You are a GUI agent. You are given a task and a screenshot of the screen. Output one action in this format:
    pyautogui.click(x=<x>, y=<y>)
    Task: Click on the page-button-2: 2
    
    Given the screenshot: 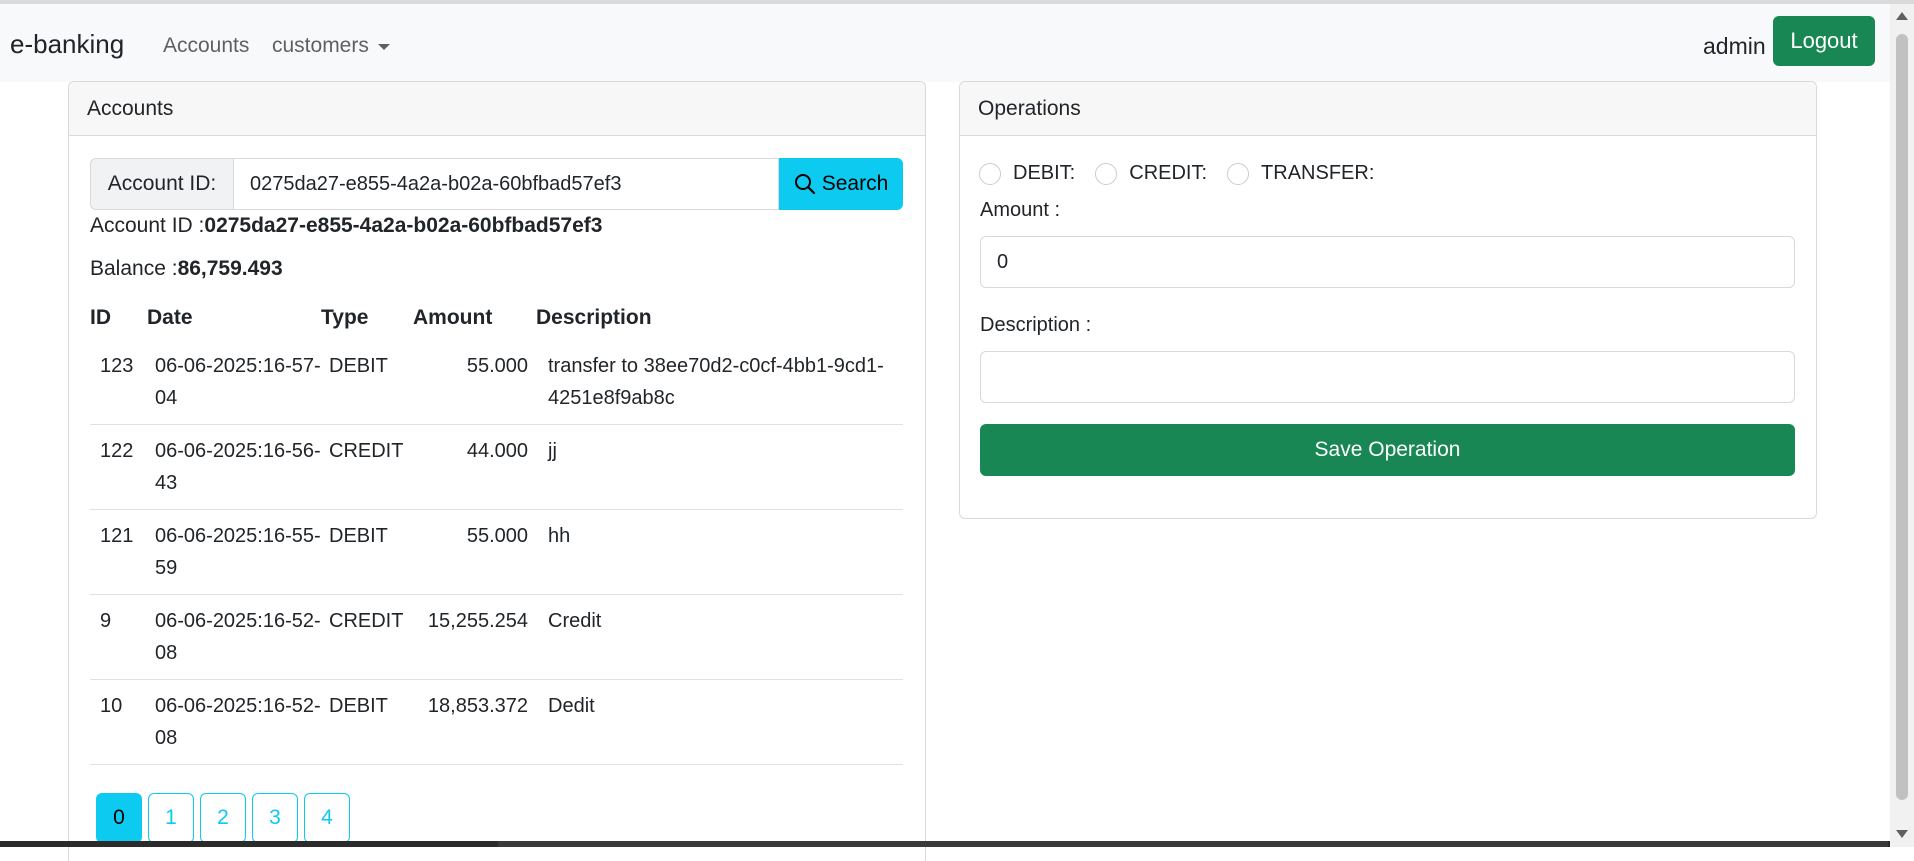 What is the action you would take?
    pyautogui.click(x=223, y=818)
    